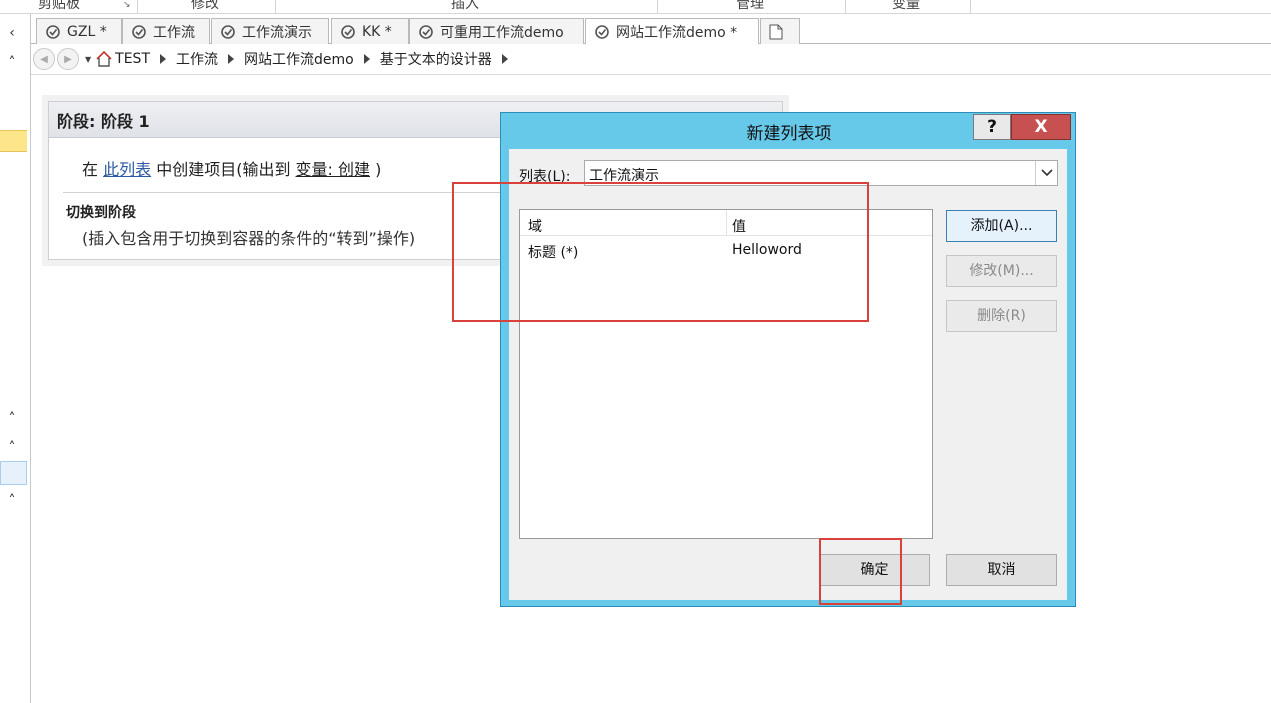  Describe the element at coordinates (13, 473) in the screenshot. I see `nav-hover-item` at that location.